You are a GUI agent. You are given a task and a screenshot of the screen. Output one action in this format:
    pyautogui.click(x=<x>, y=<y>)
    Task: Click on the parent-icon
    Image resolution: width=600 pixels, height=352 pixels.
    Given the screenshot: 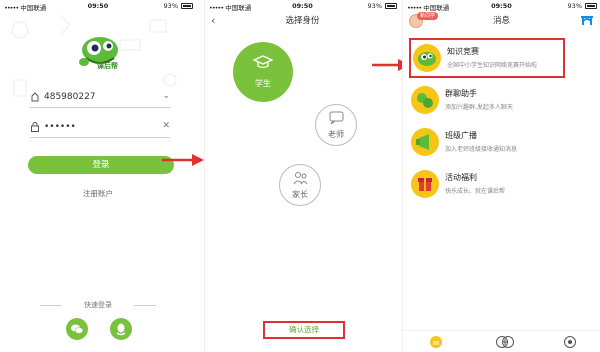 What is the action you would take?
    pyautogui.click(x=300, y=178)
    